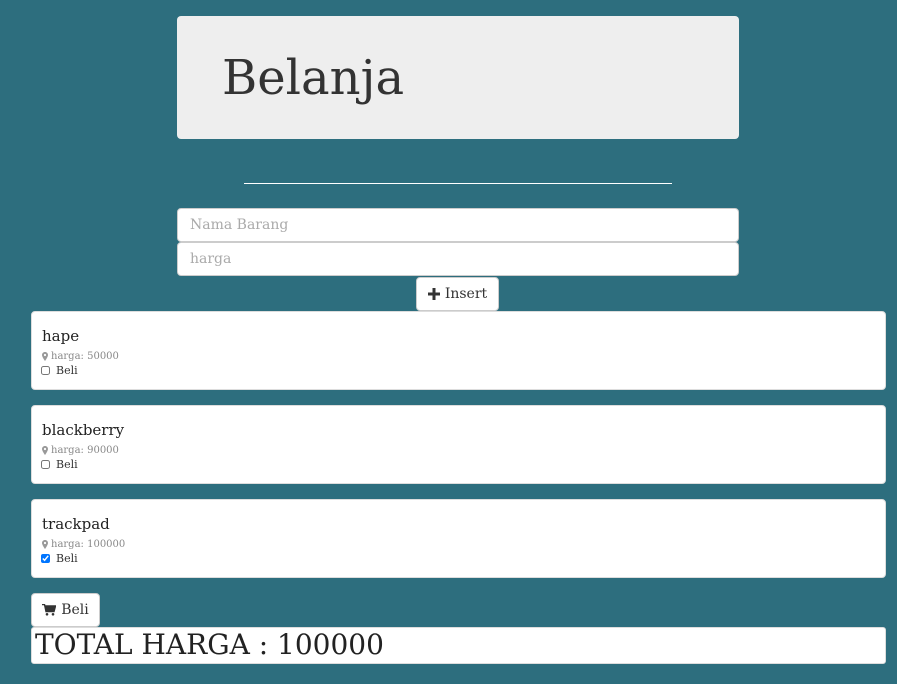  I want to click on insert-button: Insert, so click(457, 294).